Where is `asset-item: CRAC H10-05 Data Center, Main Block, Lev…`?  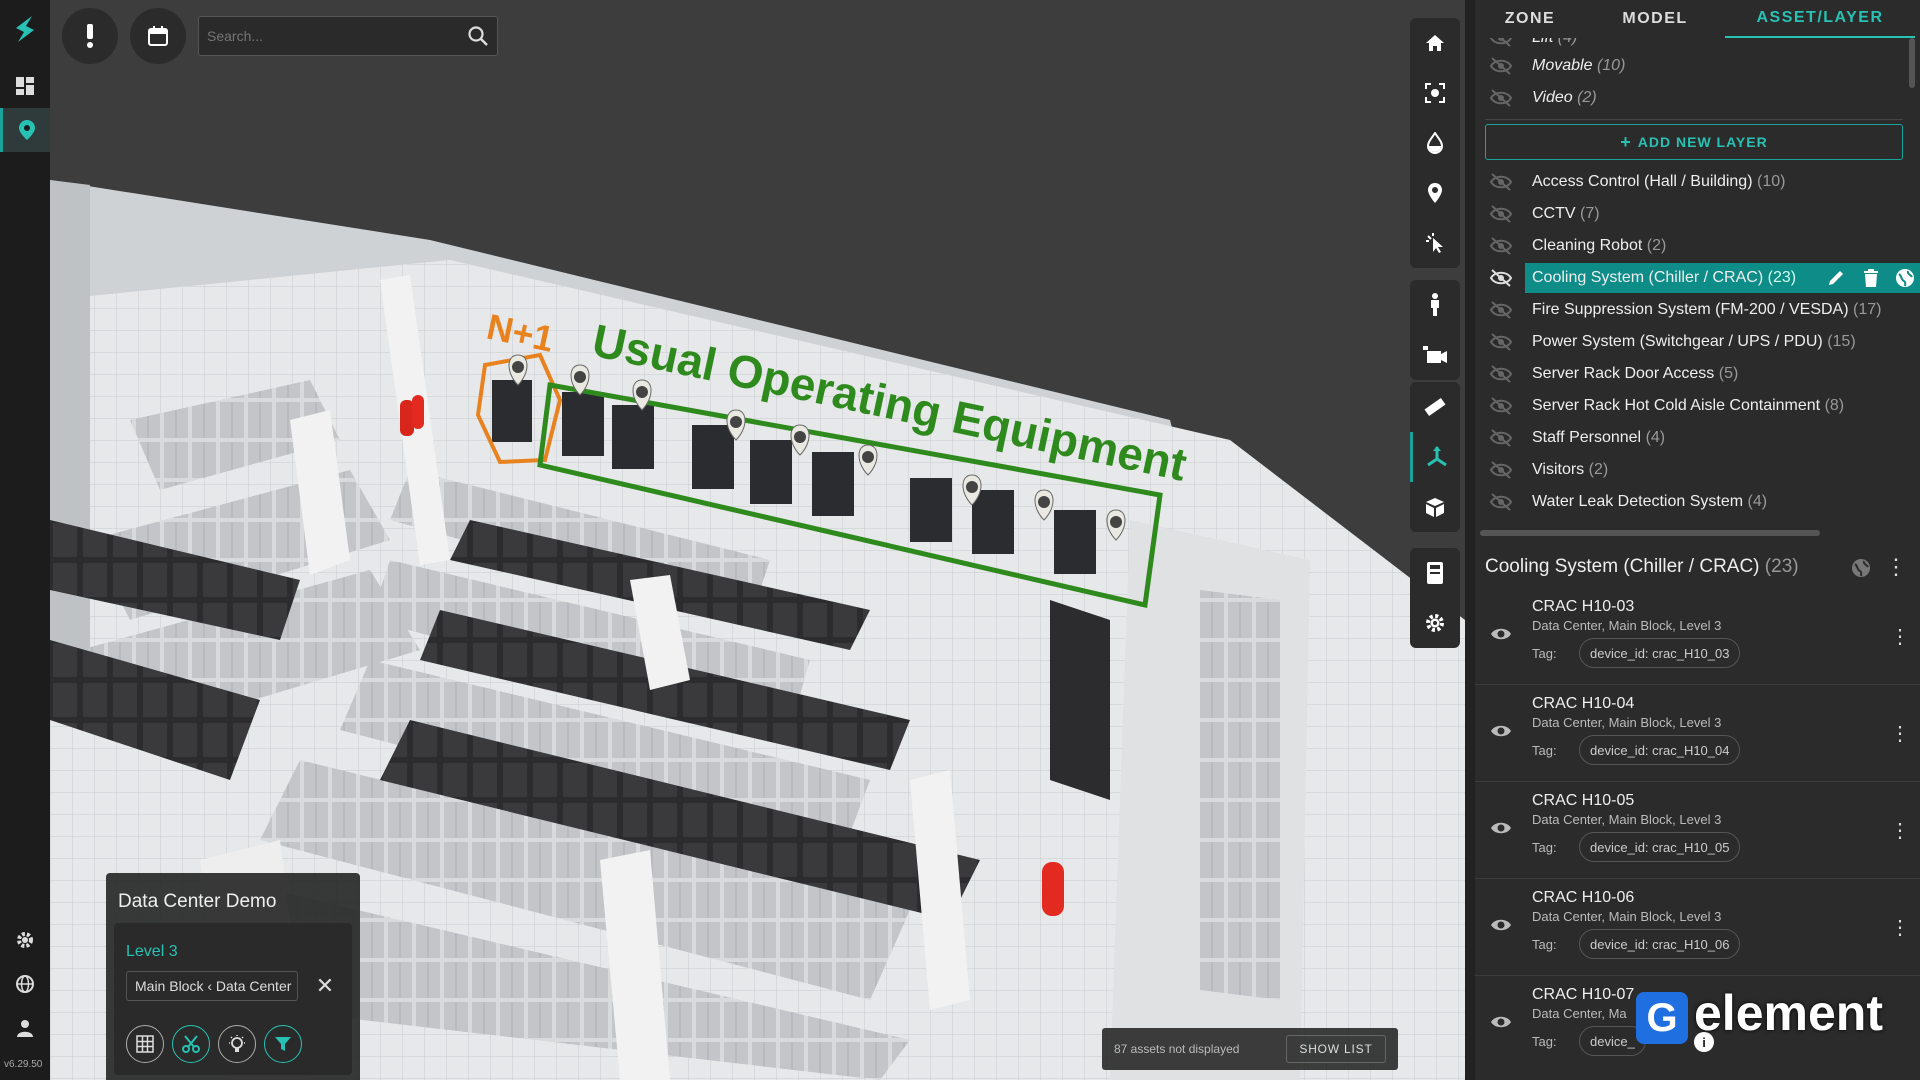 asset-item: CRAC H10-05 Data Center, Main Block, Lev… is located at coordinates (1697, 830).